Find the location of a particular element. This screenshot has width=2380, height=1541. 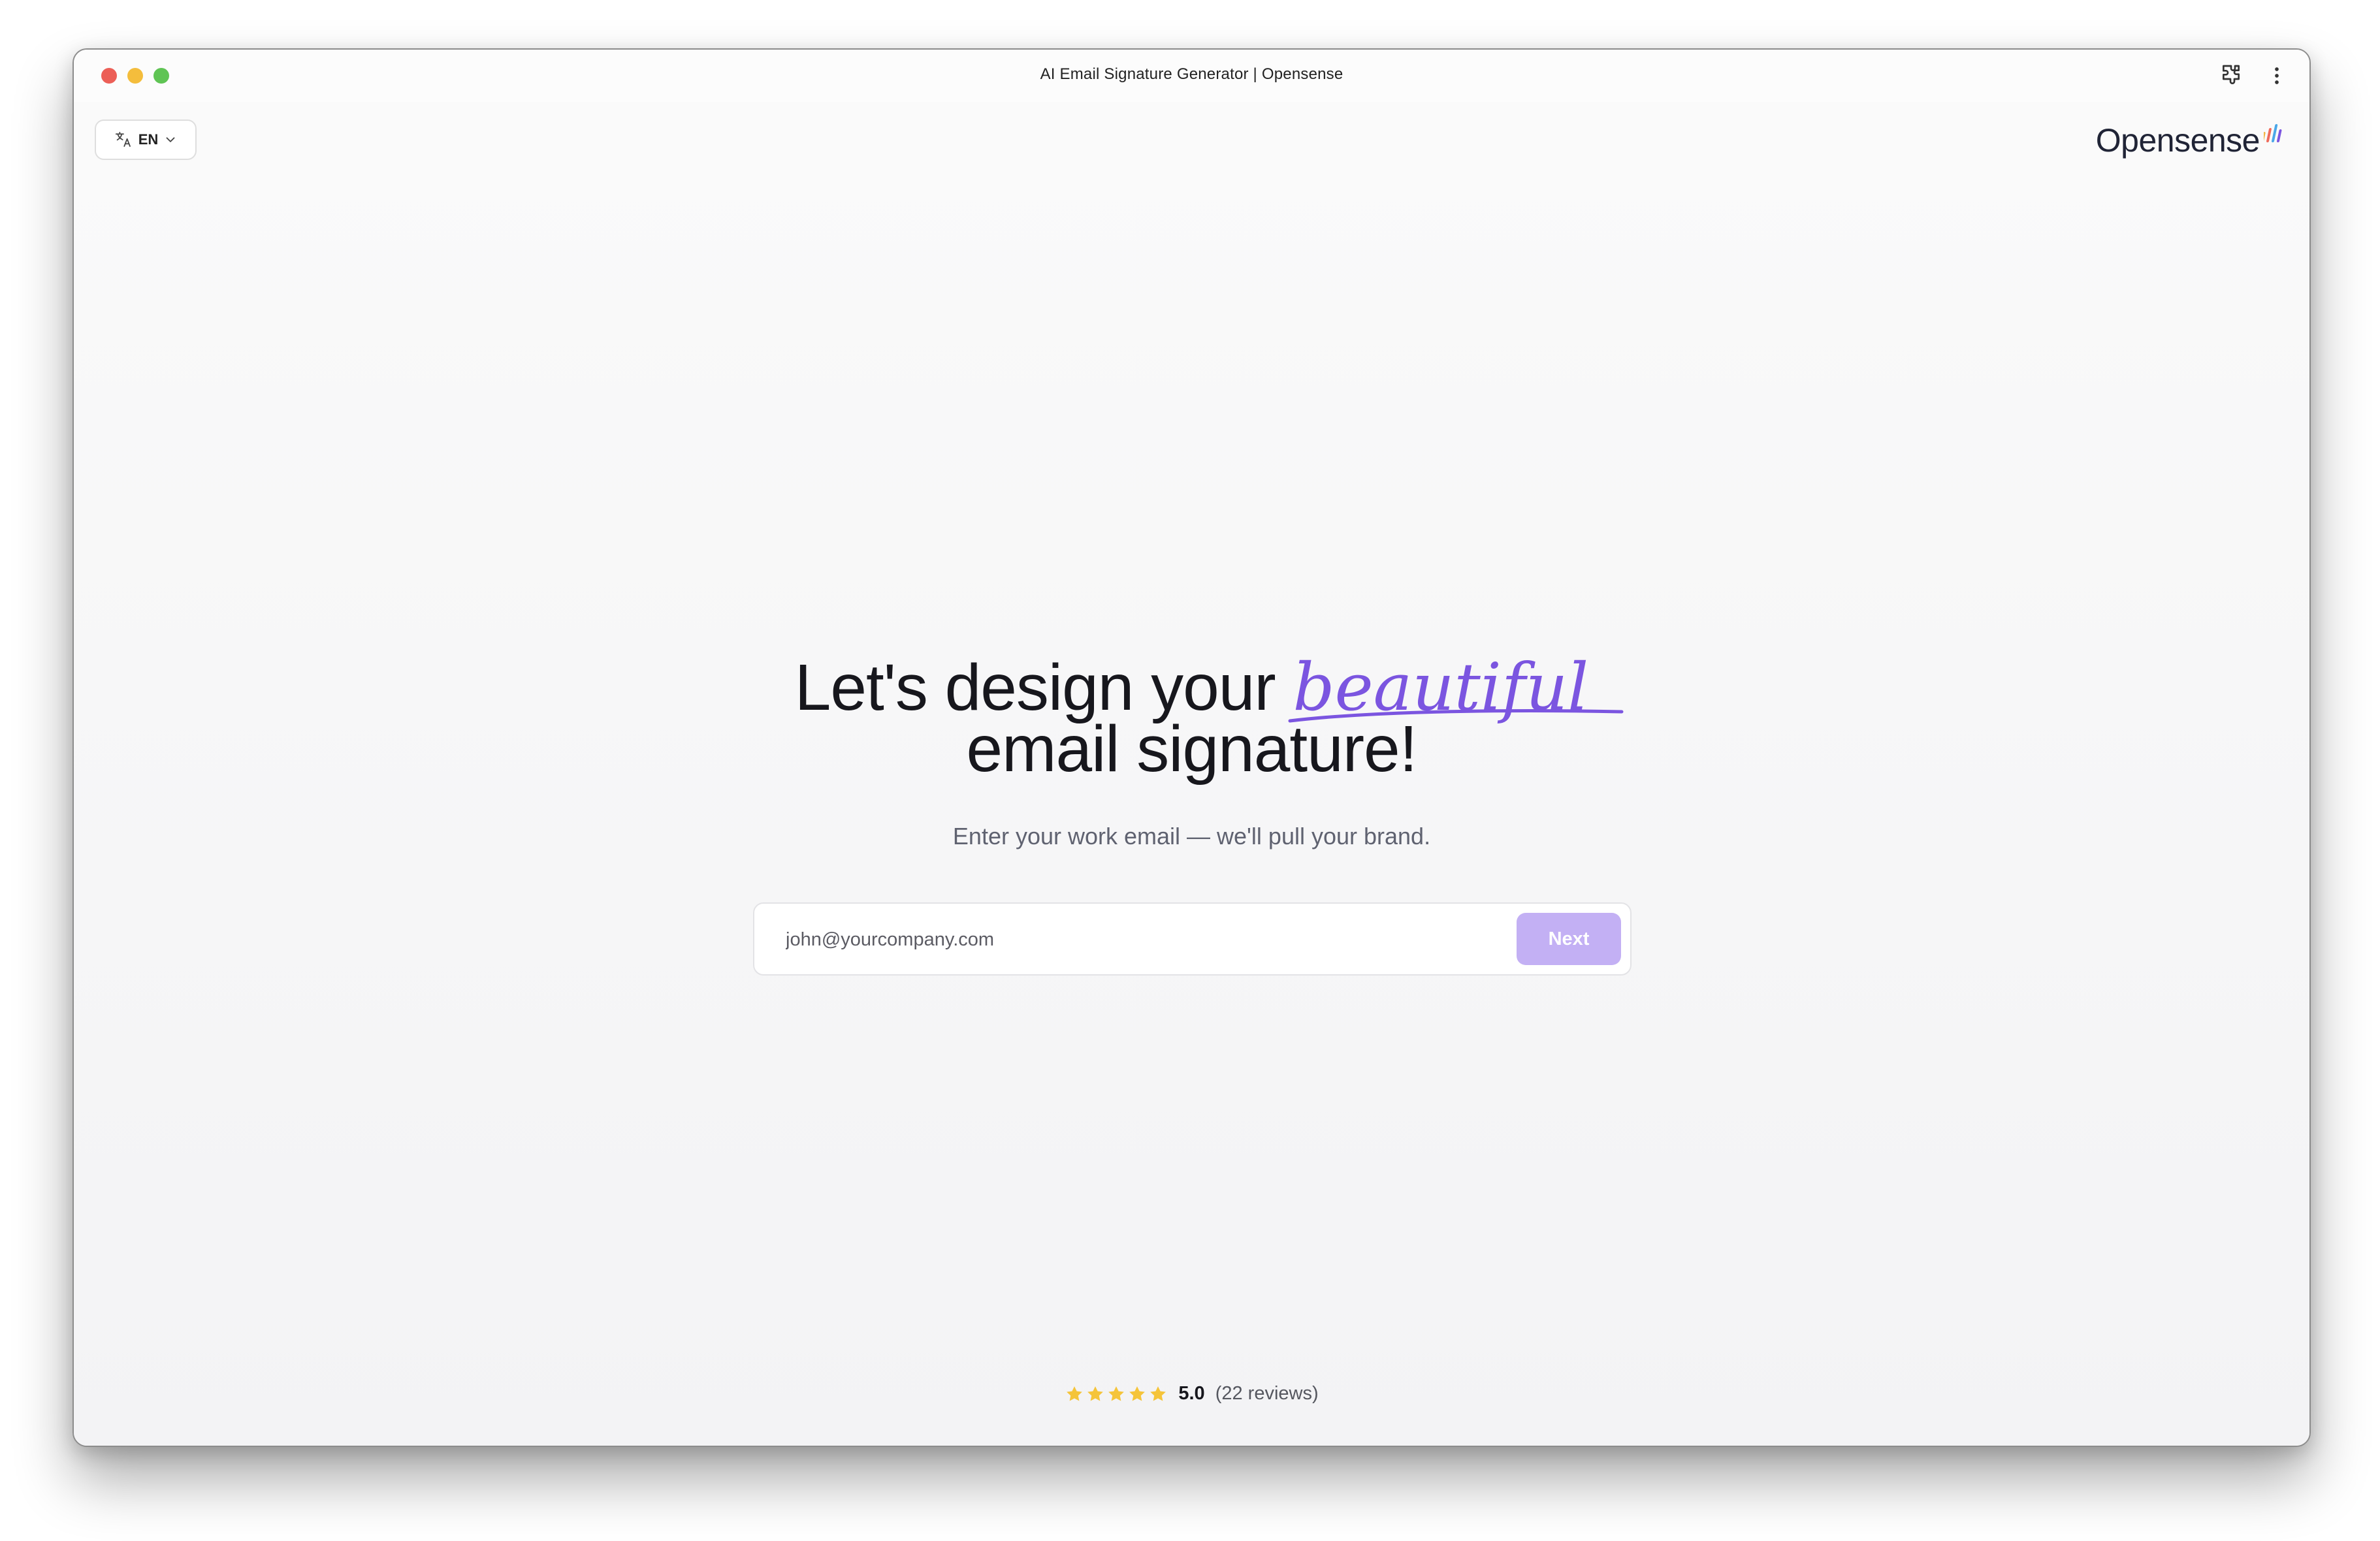

star-rating is located at coordinates (1116, 1394).